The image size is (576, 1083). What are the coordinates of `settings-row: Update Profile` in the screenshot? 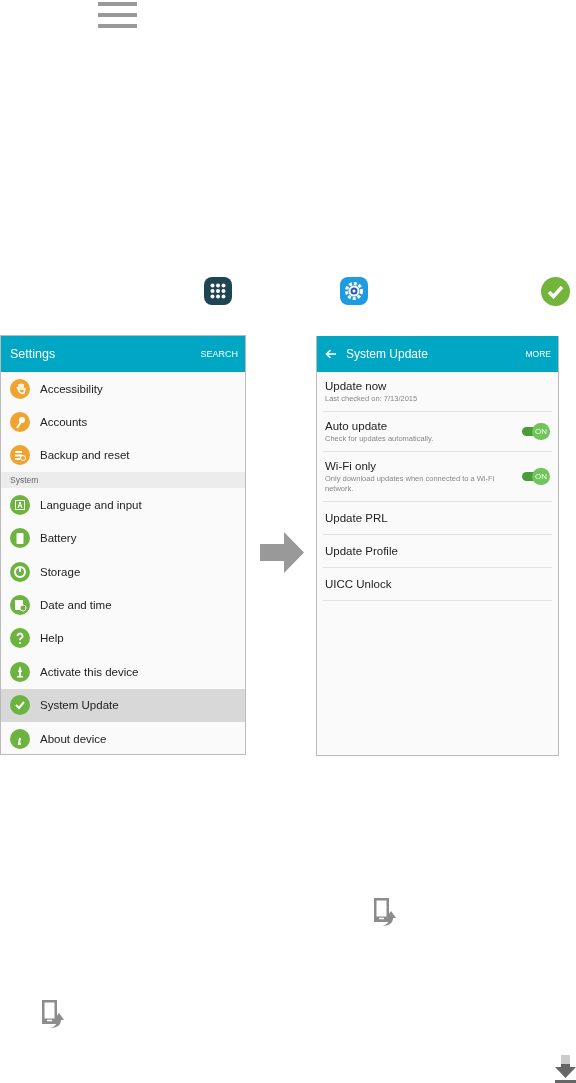 It's located at (437, 551).